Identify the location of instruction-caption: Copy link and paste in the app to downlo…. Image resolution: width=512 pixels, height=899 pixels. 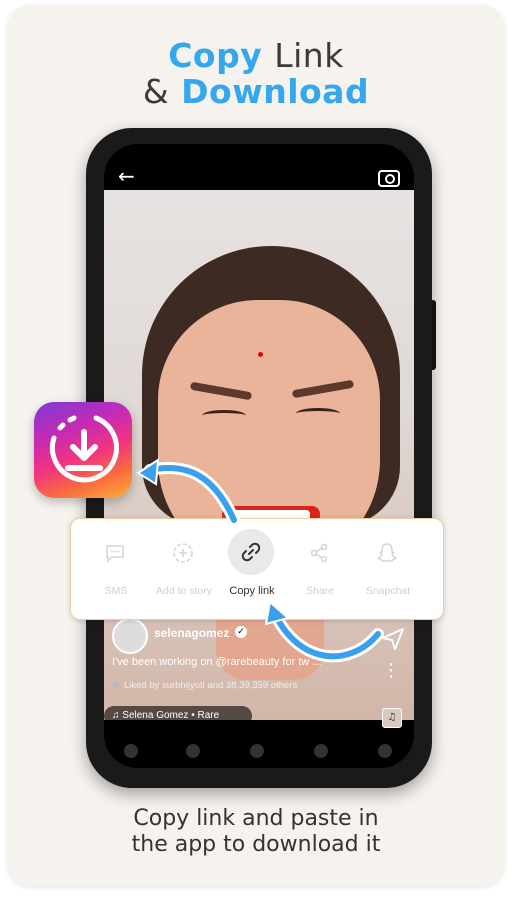
(256, 832).